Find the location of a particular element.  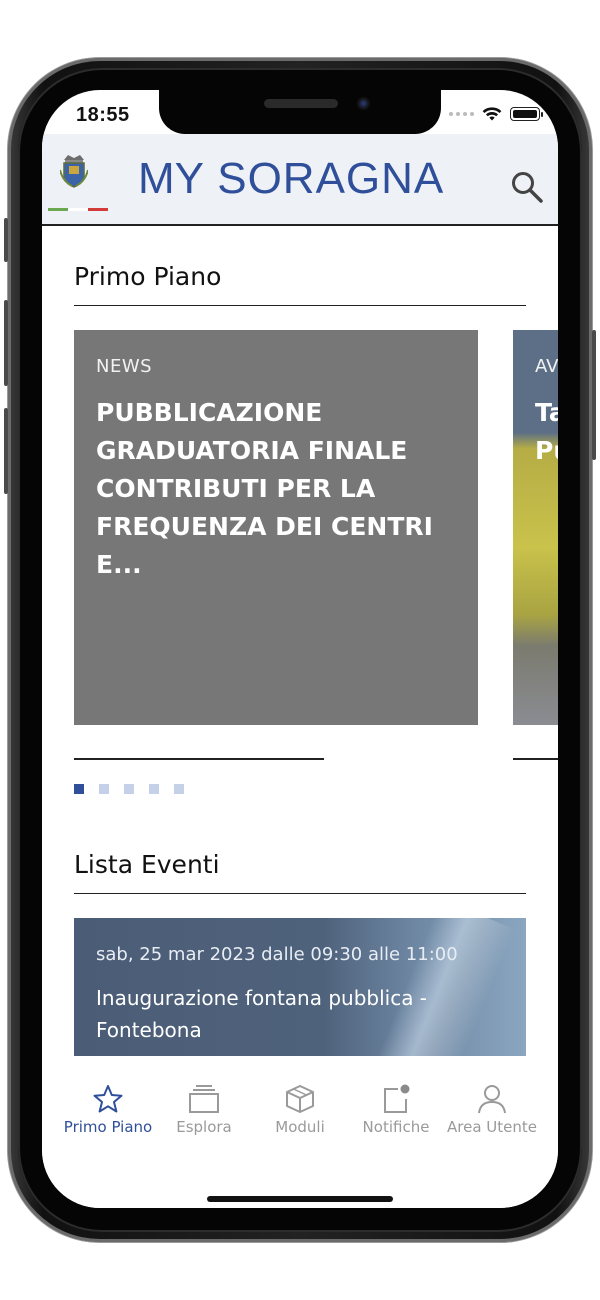

app-header: MY SORAGNA is located at coordinates (300, 180).